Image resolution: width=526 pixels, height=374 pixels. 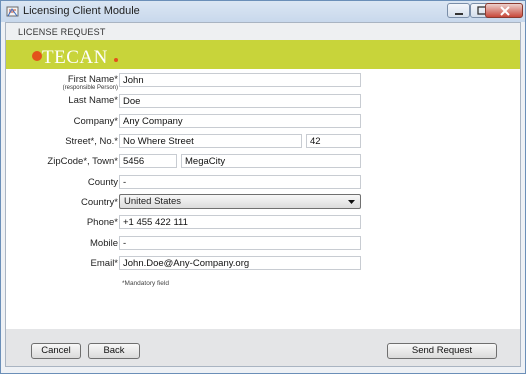 What do you see at coordinates (56, 351) in the screenshot?
I see `cancel-button: Cancel` at bounding box center [56, 351].